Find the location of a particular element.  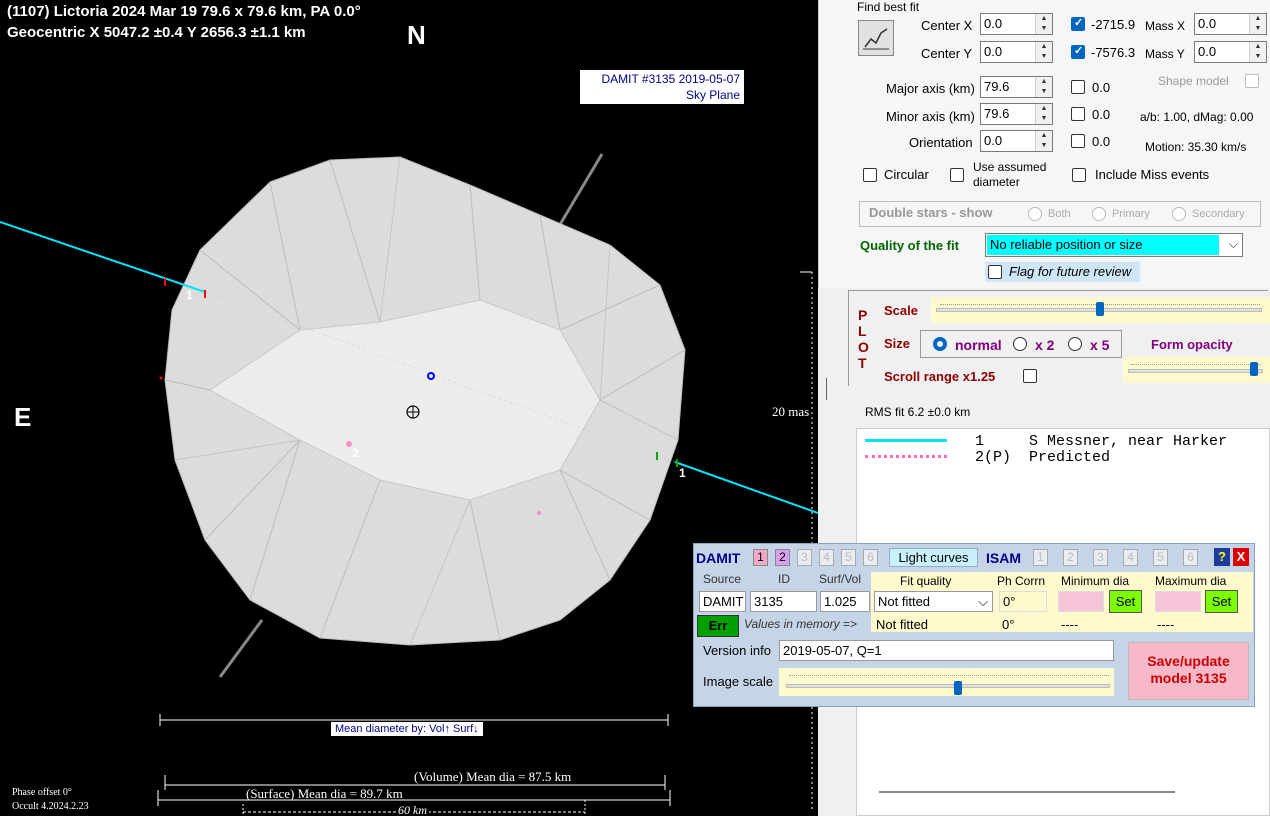

legend-scrollbar is located at coordinates (1027, 792).